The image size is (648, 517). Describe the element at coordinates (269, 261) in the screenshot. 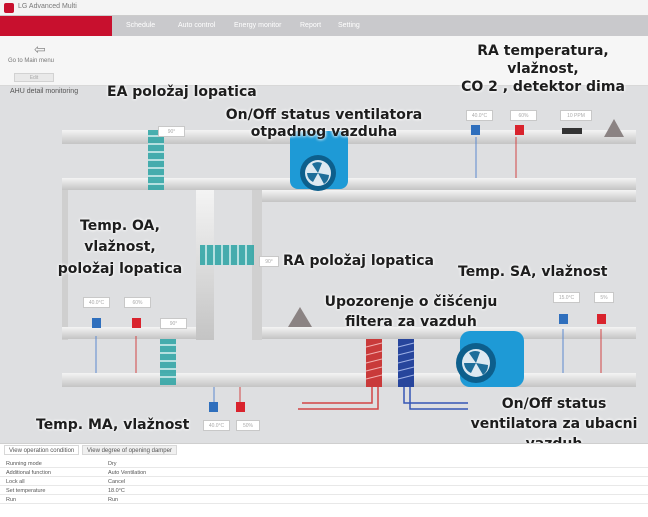

I see `ra-damper-readout: 90°` at that location.